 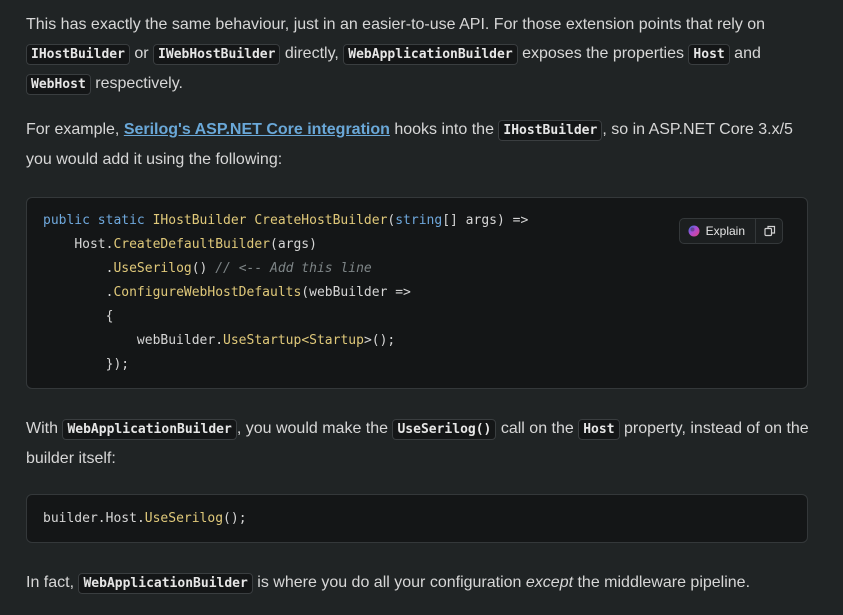 I want to click on code-token: builder, so click(x=70, y=518).